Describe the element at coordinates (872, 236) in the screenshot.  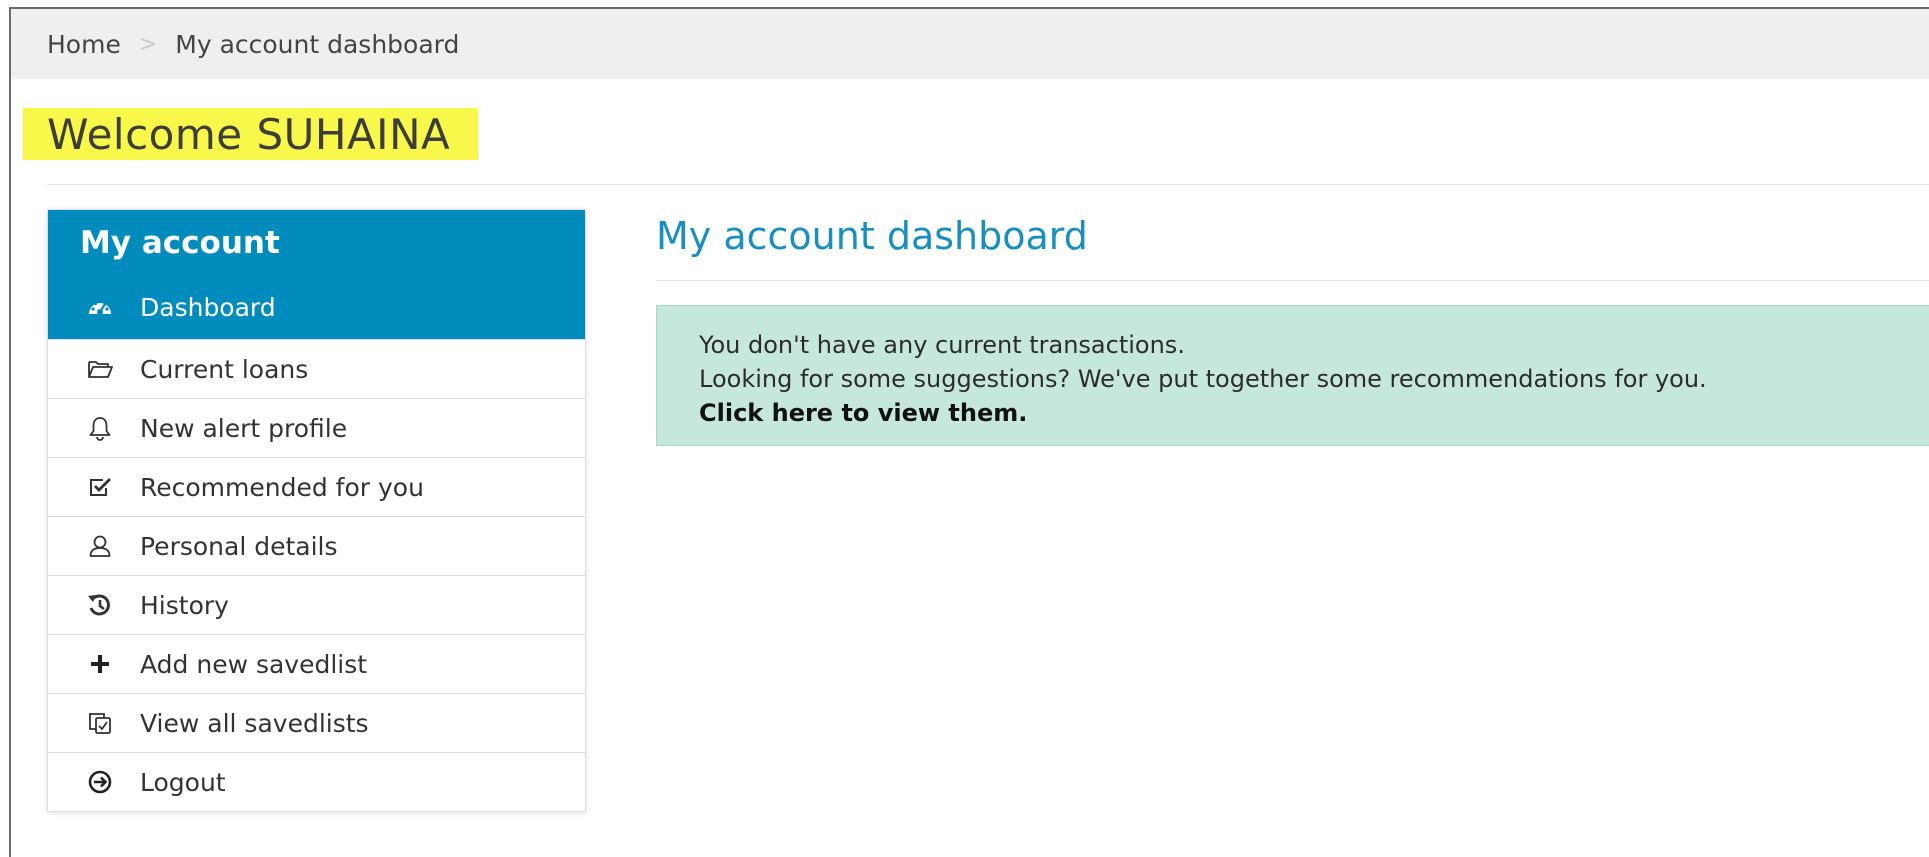
I see `page-title: My account dashboard` at that location.